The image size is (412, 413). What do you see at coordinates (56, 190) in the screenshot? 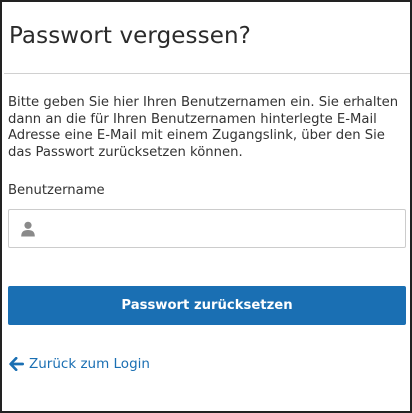
I see `username-label: Benutzername` at bounding box center [56, 190].